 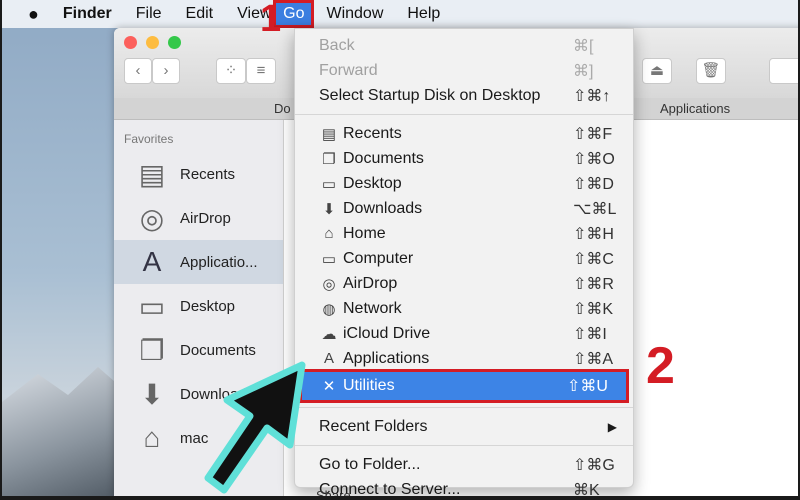 What do you see at coordinates (329, 334) in the screenshot?
I see `icloud-drive-icon: ☁` at bounding box center [329, 334].